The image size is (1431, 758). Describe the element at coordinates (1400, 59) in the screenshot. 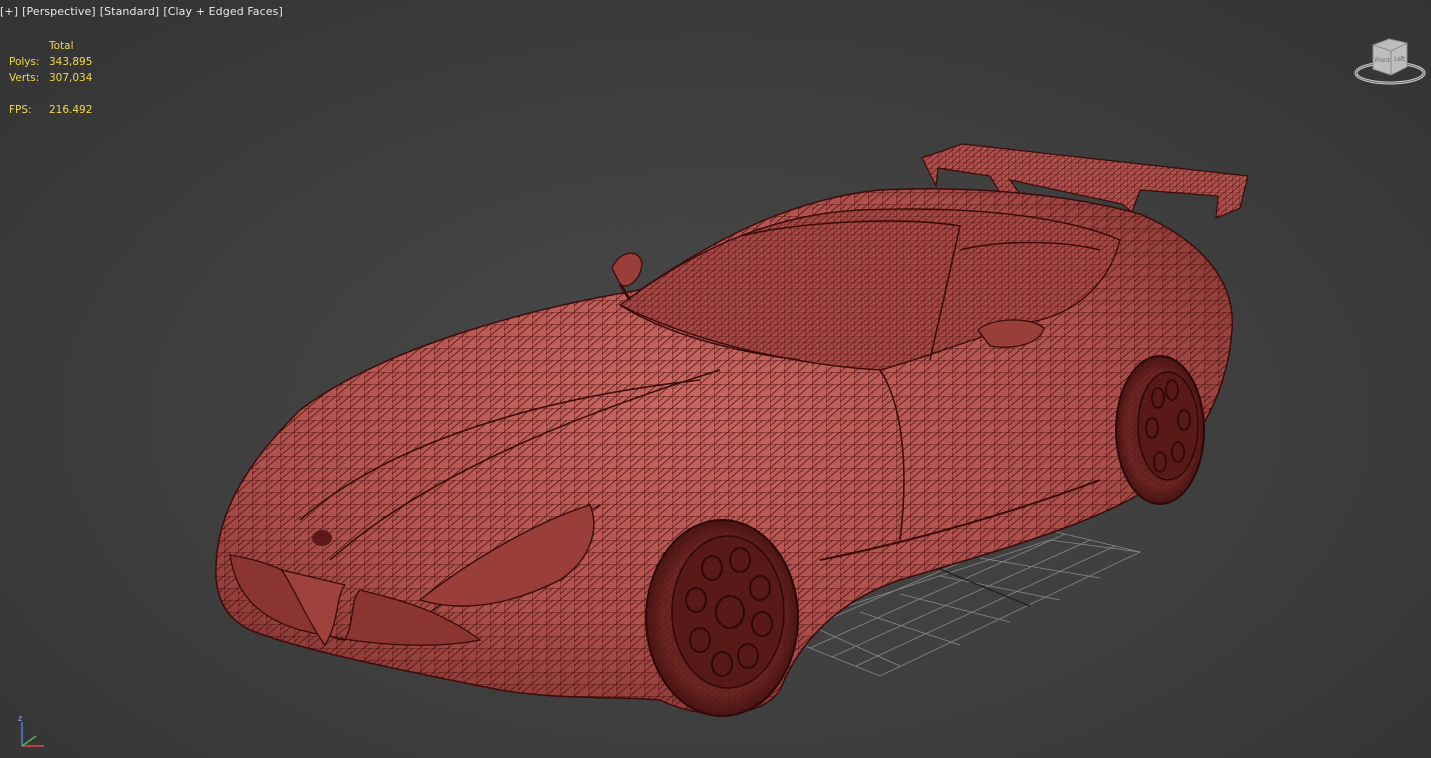

I see `viewcube-left-label: Left` at that location.